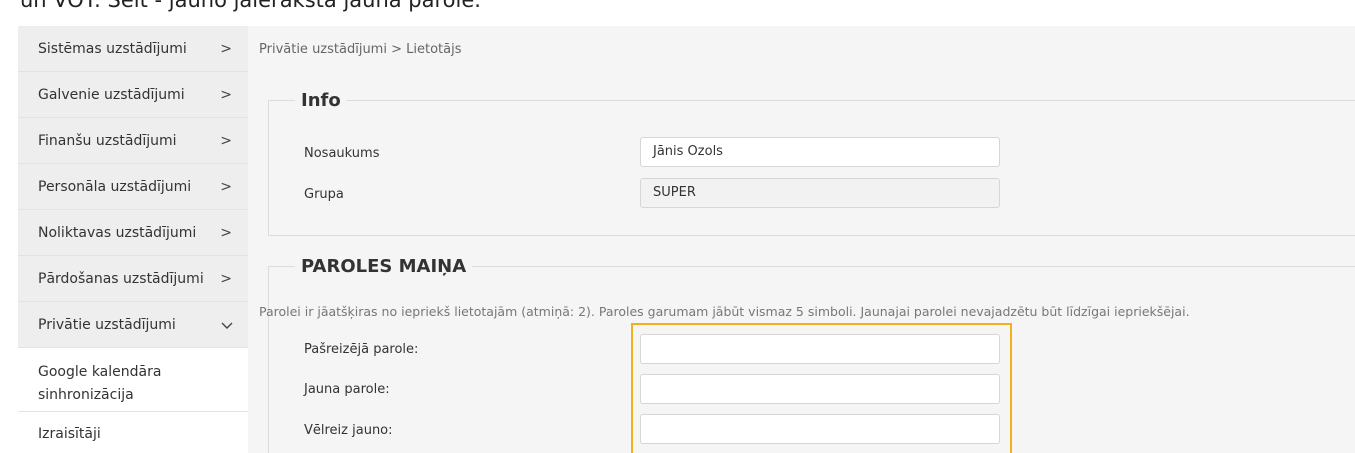 Image resolution: width=1355 pixels, height=453 pixels. I want to click on sidebar-item-sales-settings: Pārdošanas uzstādījumi >, so click(133, 279).